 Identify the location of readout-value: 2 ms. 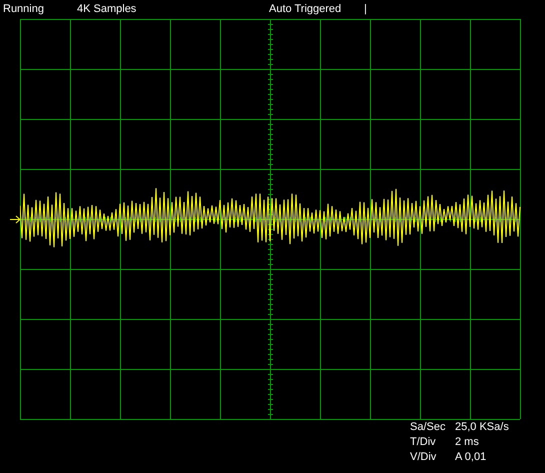
(467, 442).